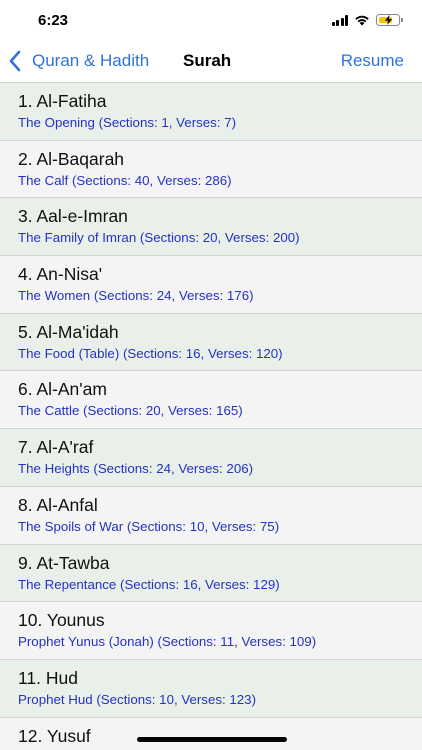 Image resolution: width=422 pixels, height=750 pixels. What do you see at coordinates (73, 216) in the screenshot?
I see `surah-title: 3. Aal-e-Imran` at bounding box center [73, 216].